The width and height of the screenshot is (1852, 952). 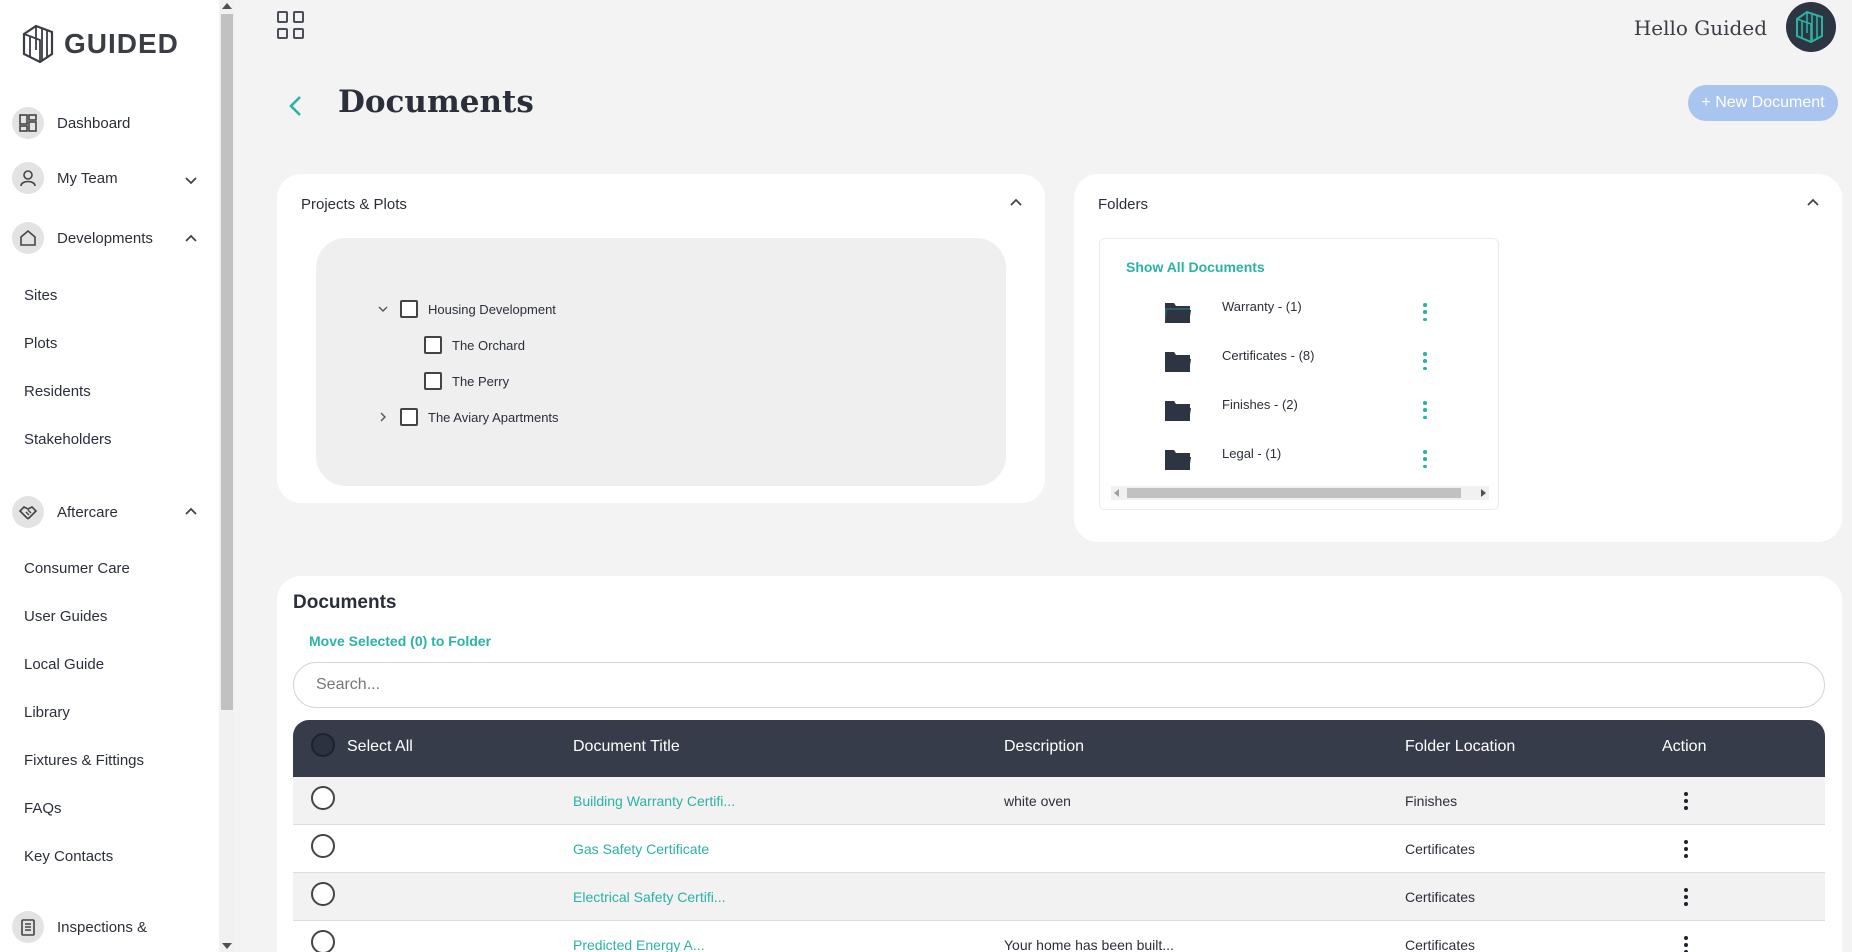 What do you see at coordinates (383, 417) in the screenshot?
I see `chevron-right-icon` at bounding box center [383, 417].